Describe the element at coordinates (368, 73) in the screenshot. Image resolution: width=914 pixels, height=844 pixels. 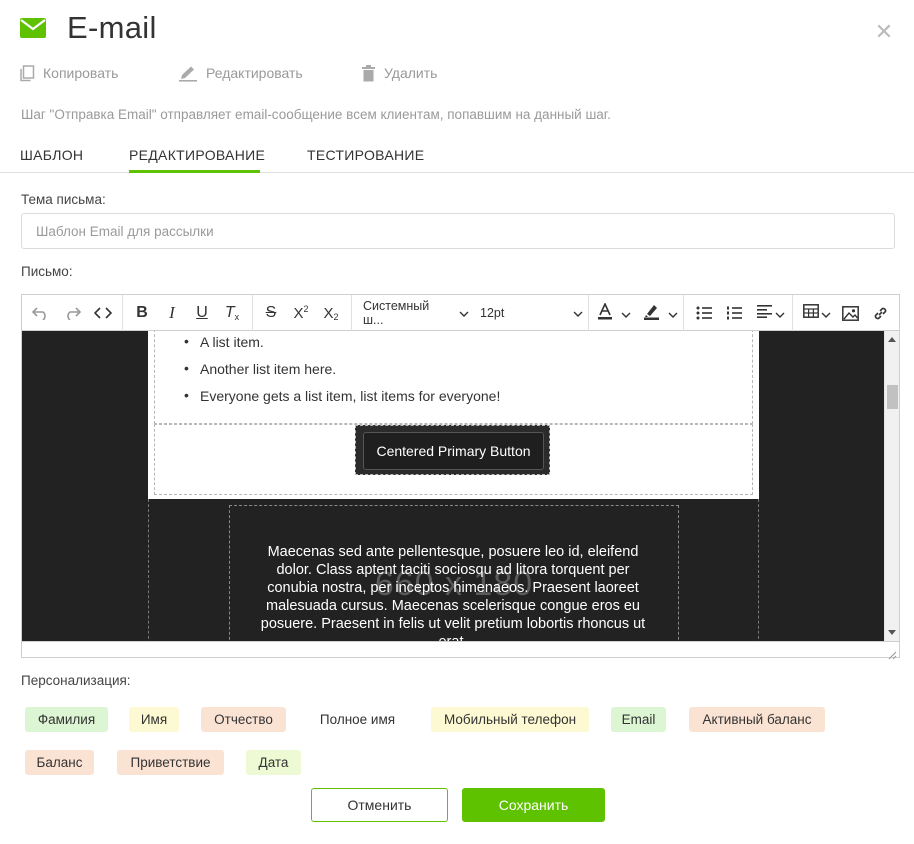
I see `trash-icon` at that location.